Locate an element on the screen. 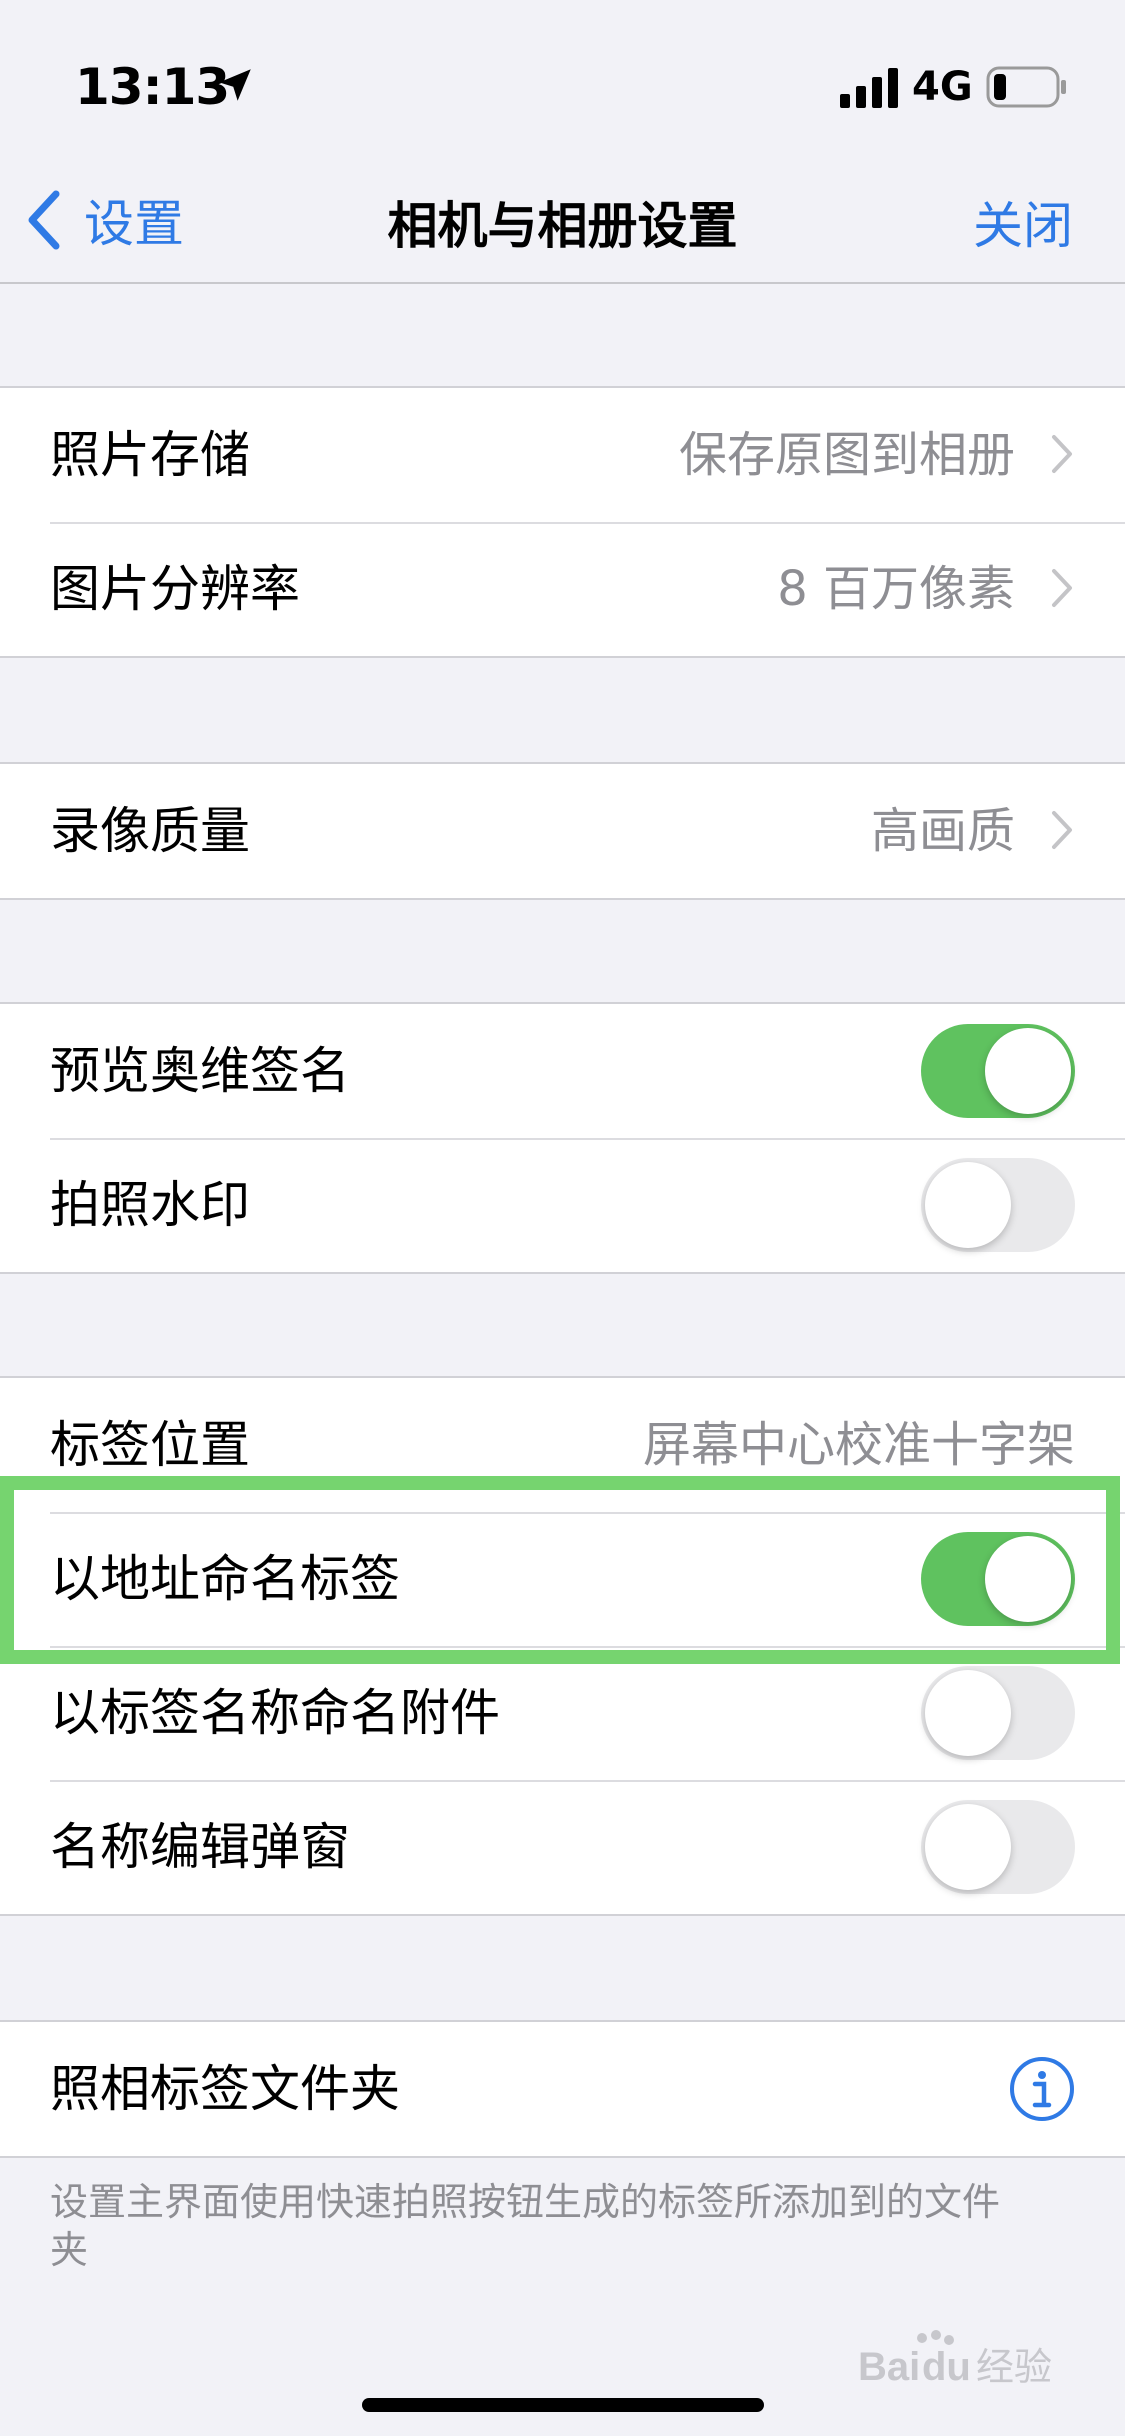  row-label: 录像质量 is located at coordinates (150, 831).